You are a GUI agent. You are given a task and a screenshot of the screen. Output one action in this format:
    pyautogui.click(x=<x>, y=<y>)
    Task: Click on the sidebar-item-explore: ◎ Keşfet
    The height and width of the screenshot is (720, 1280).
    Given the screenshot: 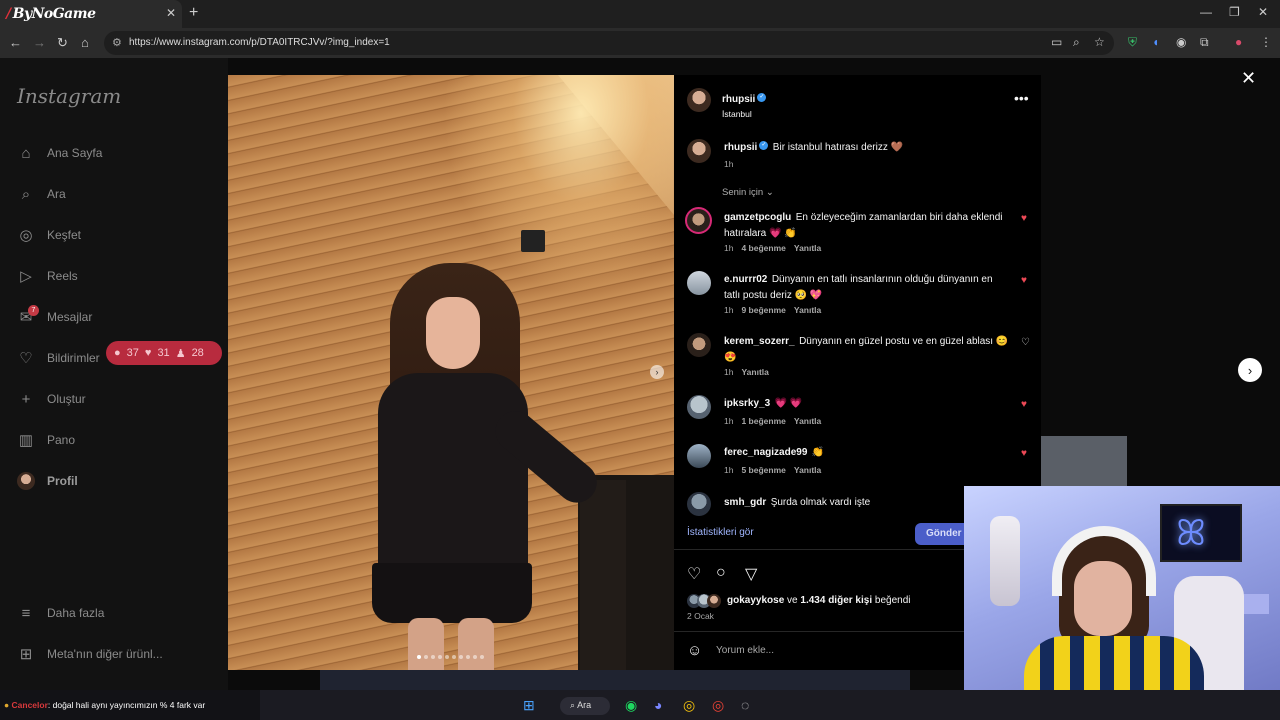 What is the action you would take?
    pyautogui.click(x=49, y=235)
    